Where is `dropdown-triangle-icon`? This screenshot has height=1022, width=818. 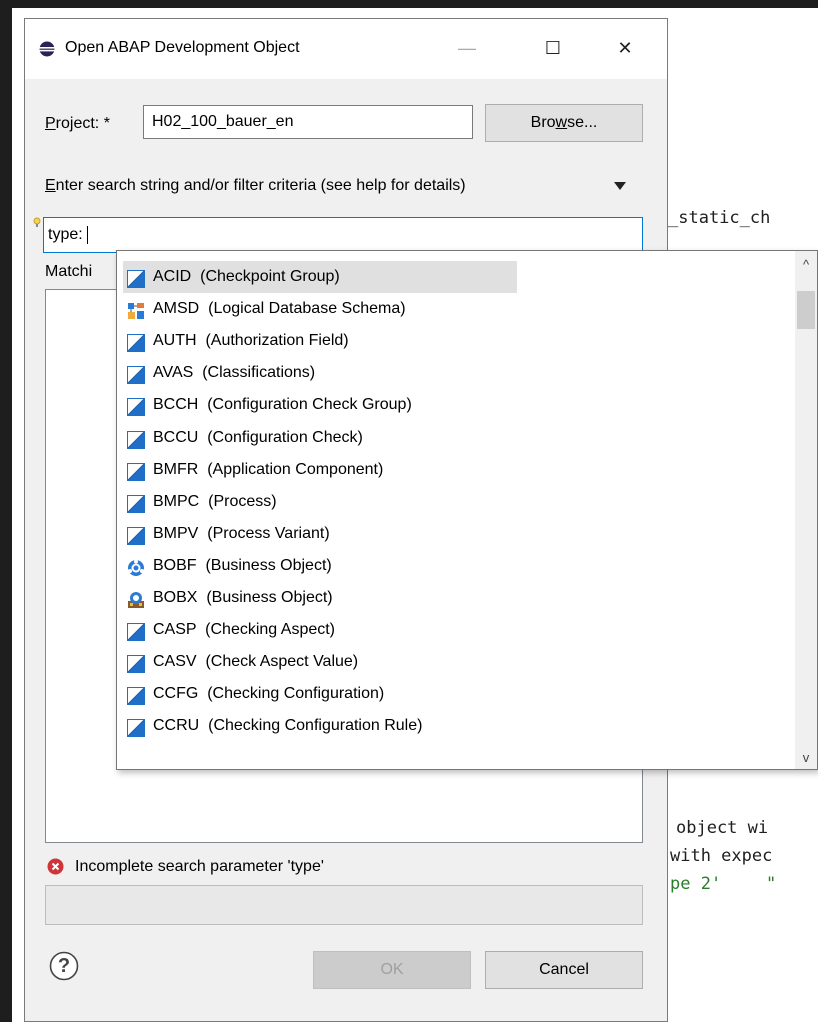
dropdown-triangle-icon is located at coordinates (620, 186).